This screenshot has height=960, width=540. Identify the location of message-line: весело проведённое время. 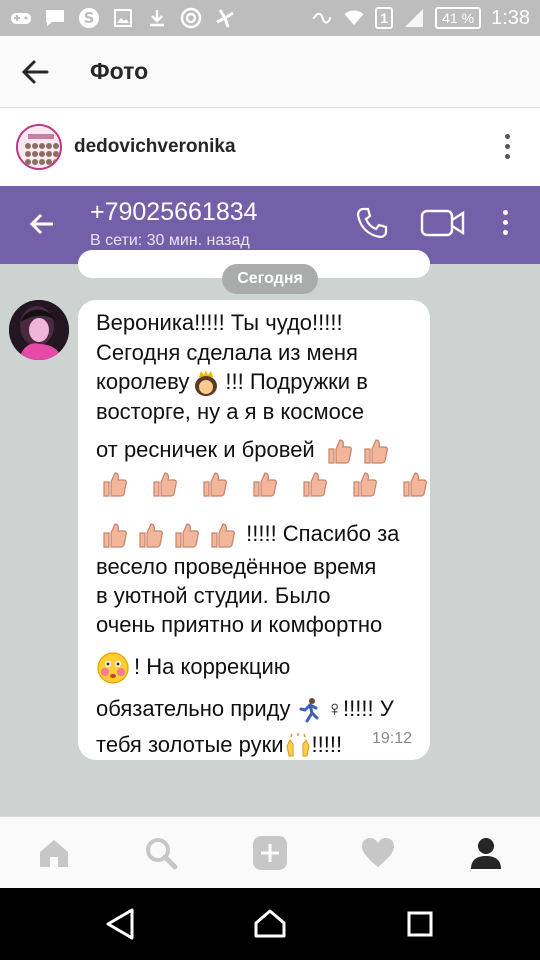
(236, 567).